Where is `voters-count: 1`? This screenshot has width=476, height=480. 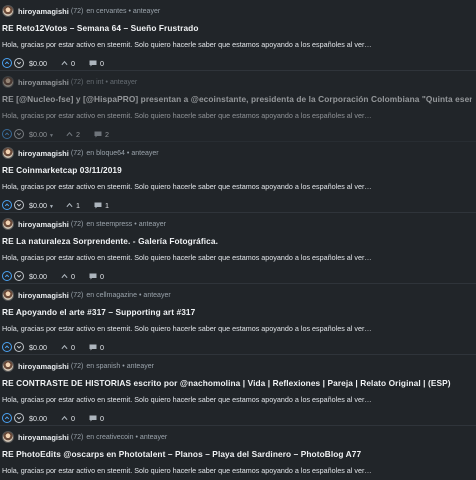
voters-count: 1 is located at coordinates (73, 205).